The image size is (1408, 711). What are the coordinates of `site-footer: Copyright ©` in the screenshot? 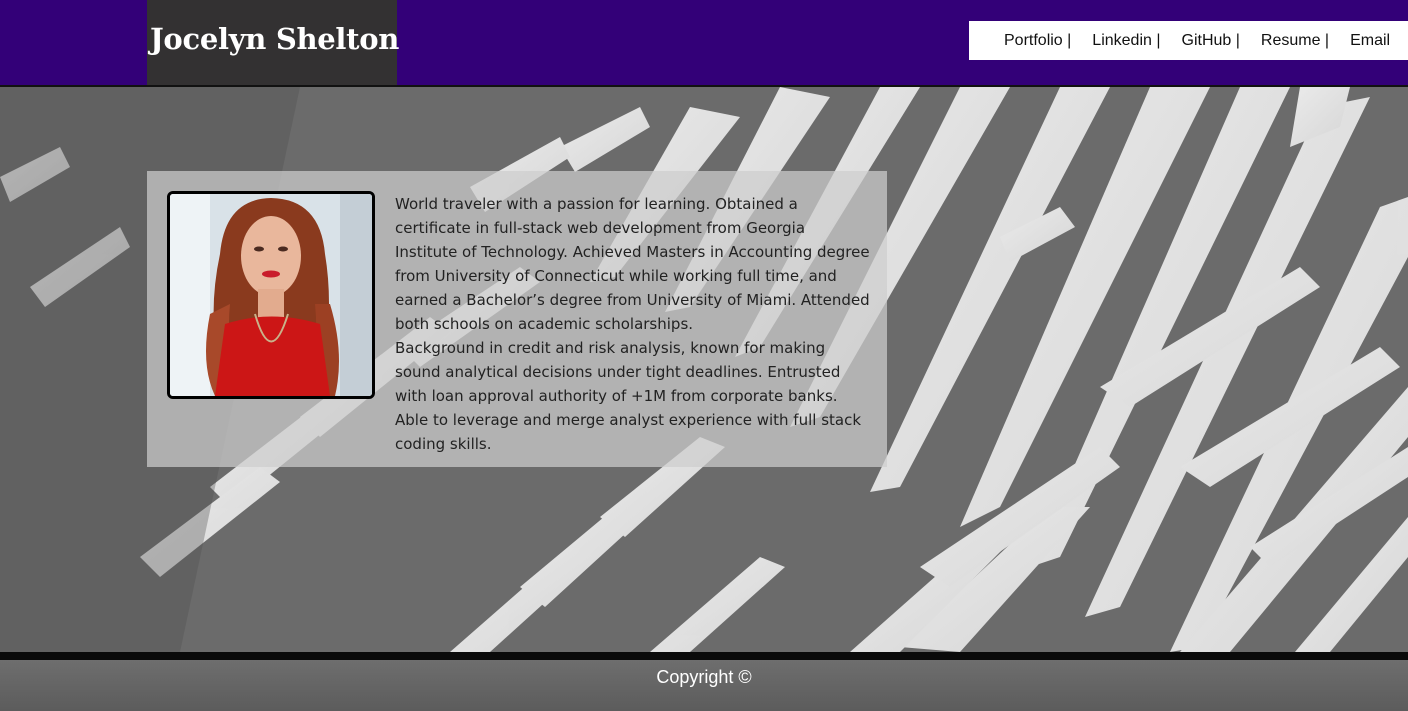 It's located at (704, 685).